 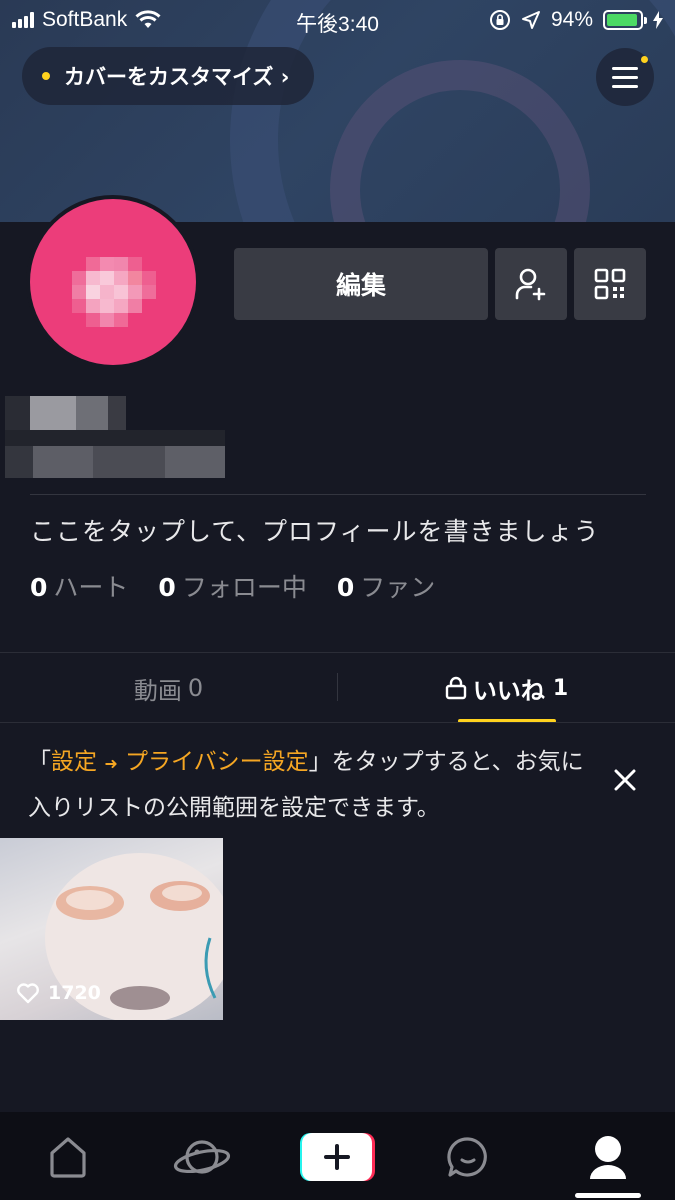 I want to click on tab-videos: 動画 0, so click(x=168, y=688).